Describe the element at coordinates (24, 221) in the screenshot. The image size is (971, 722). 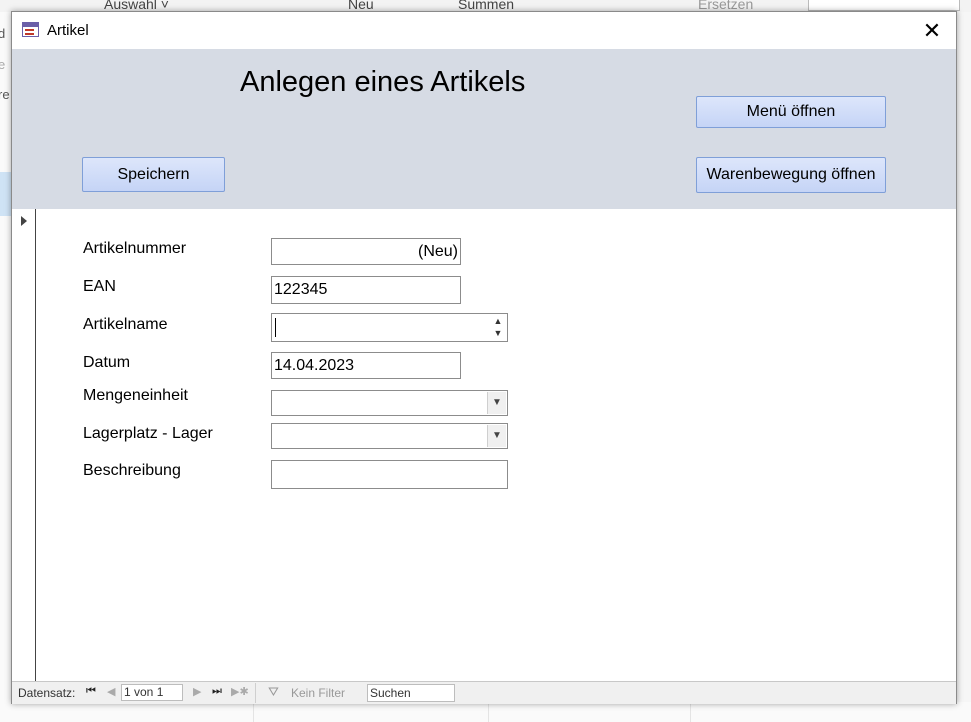
I see `current-record-arrow-icon` at that location.